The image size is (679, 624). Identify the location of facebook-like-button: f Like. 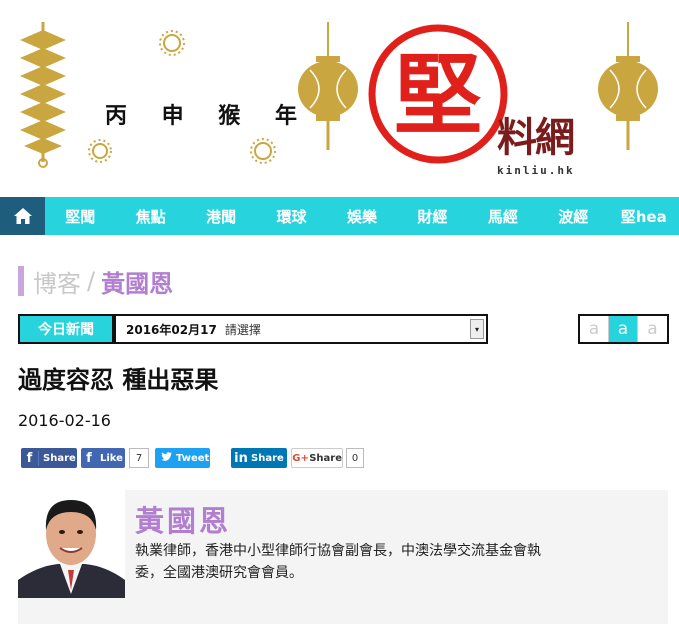
(103, 458).